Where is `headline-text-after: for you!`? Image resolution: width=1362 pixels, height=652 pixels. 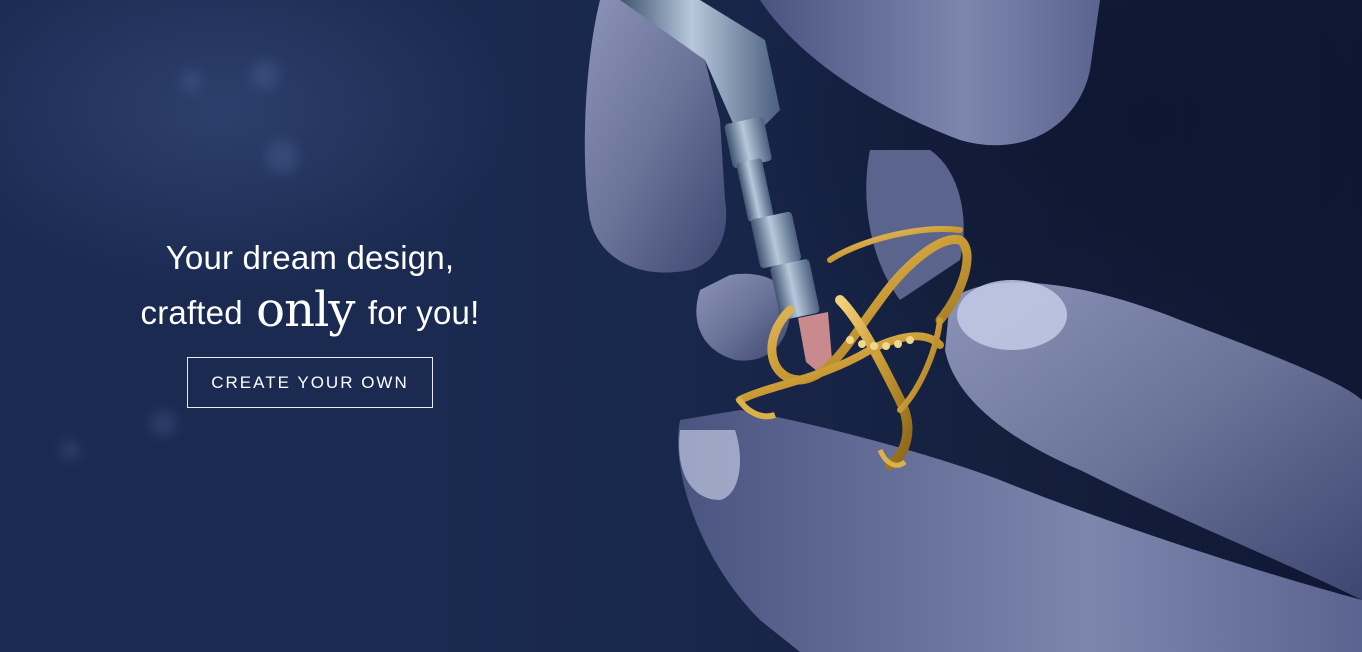
headline-text-after: for you! is located at coordinates (423, 312).